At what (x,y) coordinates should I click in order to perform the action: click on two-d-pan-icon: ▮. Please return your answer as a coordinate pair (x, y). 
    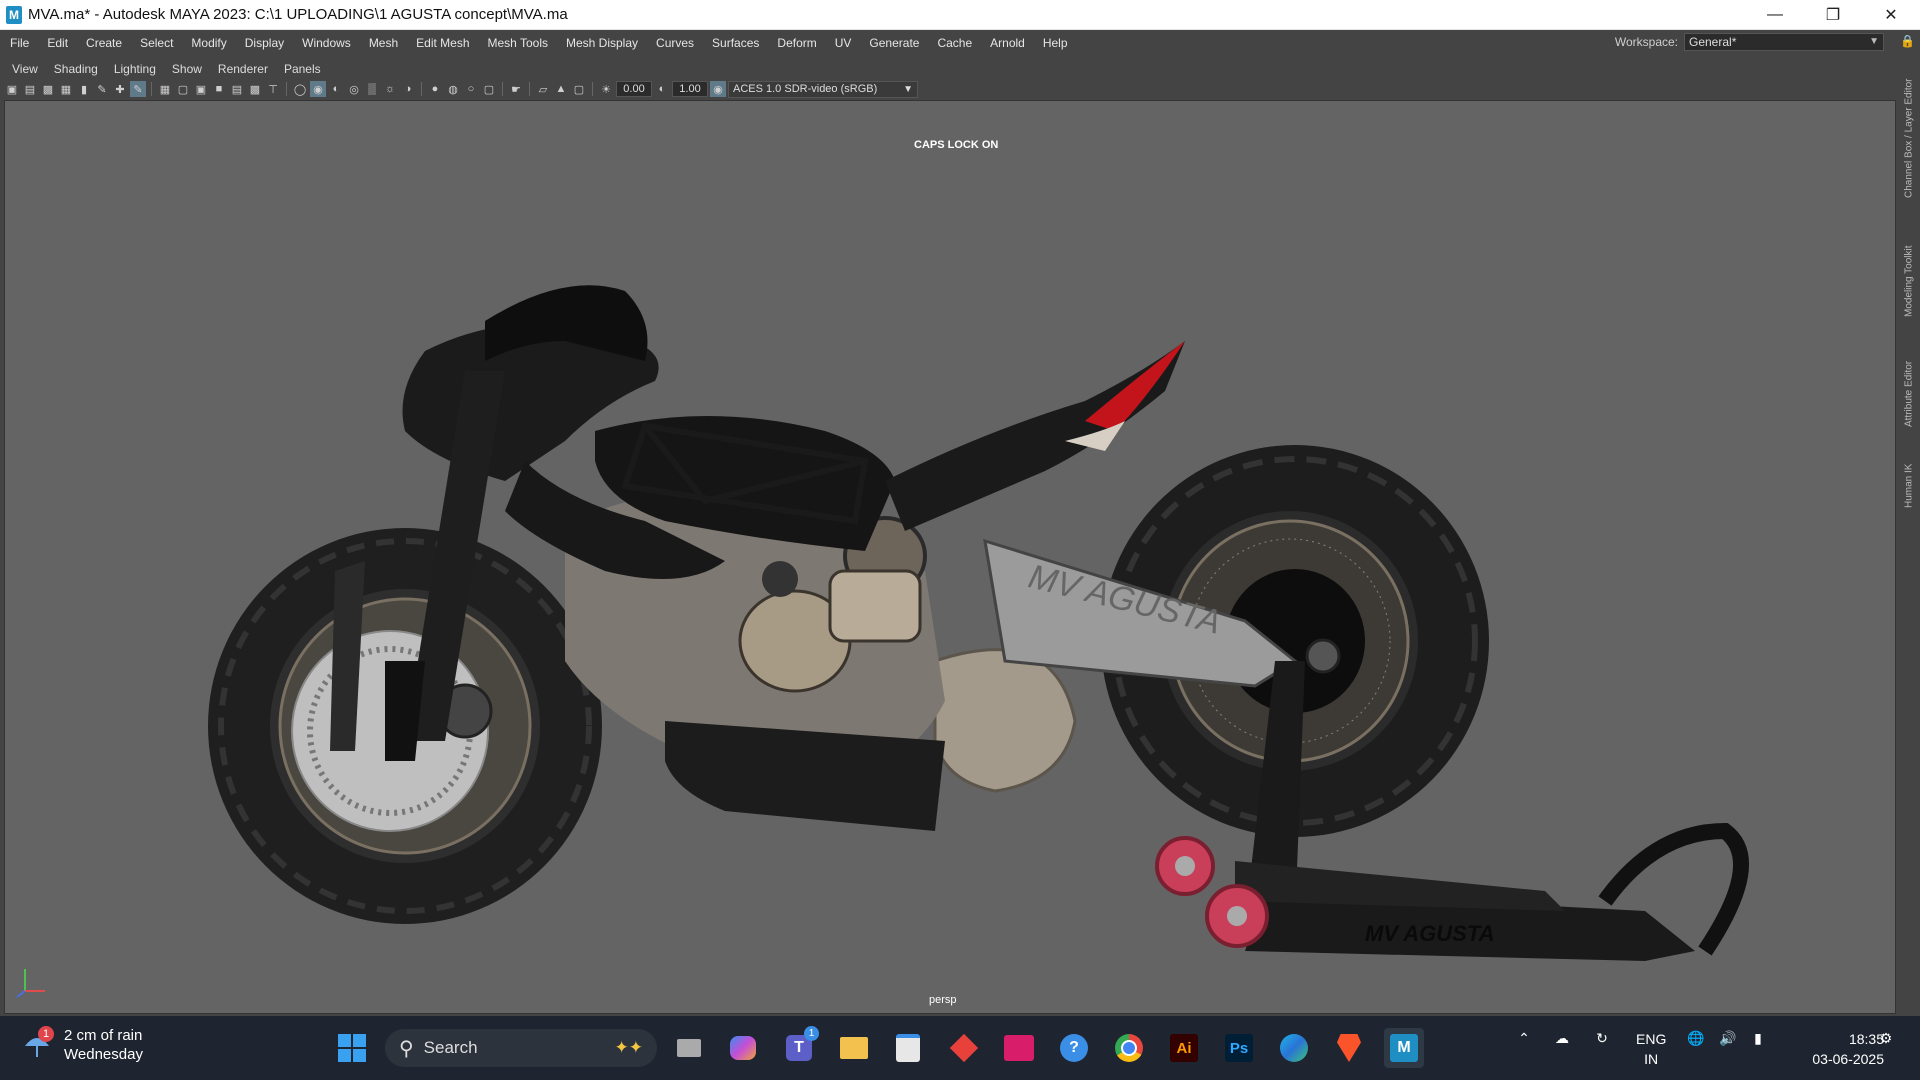
    Looking at the image, I should click on (84, 89).